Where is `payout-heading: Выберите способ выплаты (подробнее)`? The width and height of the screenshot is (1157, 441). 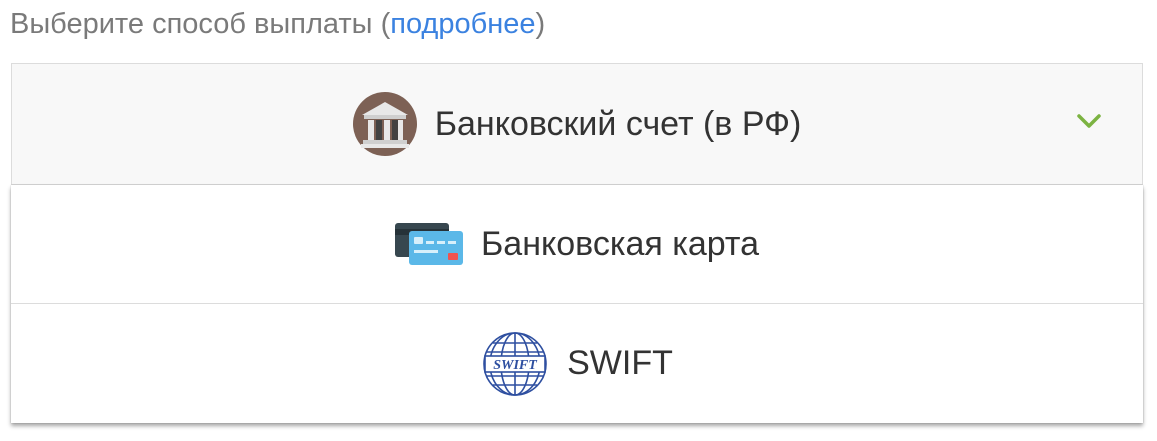
payout-heading: Выберите способ выплаты (подробнее) is located at coordinates (277, 24).